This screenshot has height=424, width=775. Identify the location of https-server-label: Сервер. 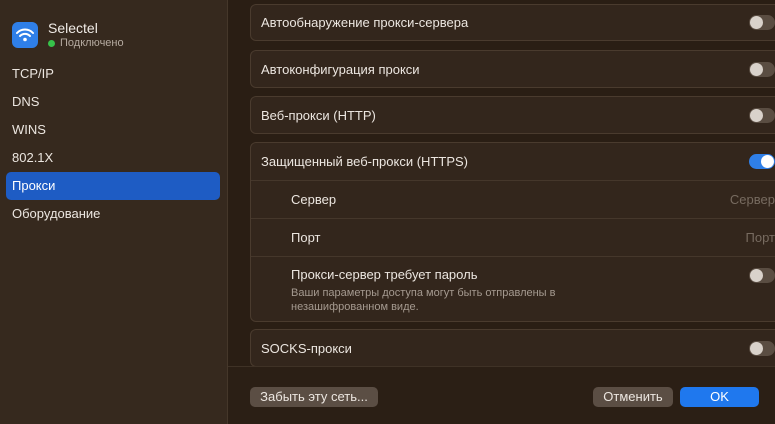
(314, 199).